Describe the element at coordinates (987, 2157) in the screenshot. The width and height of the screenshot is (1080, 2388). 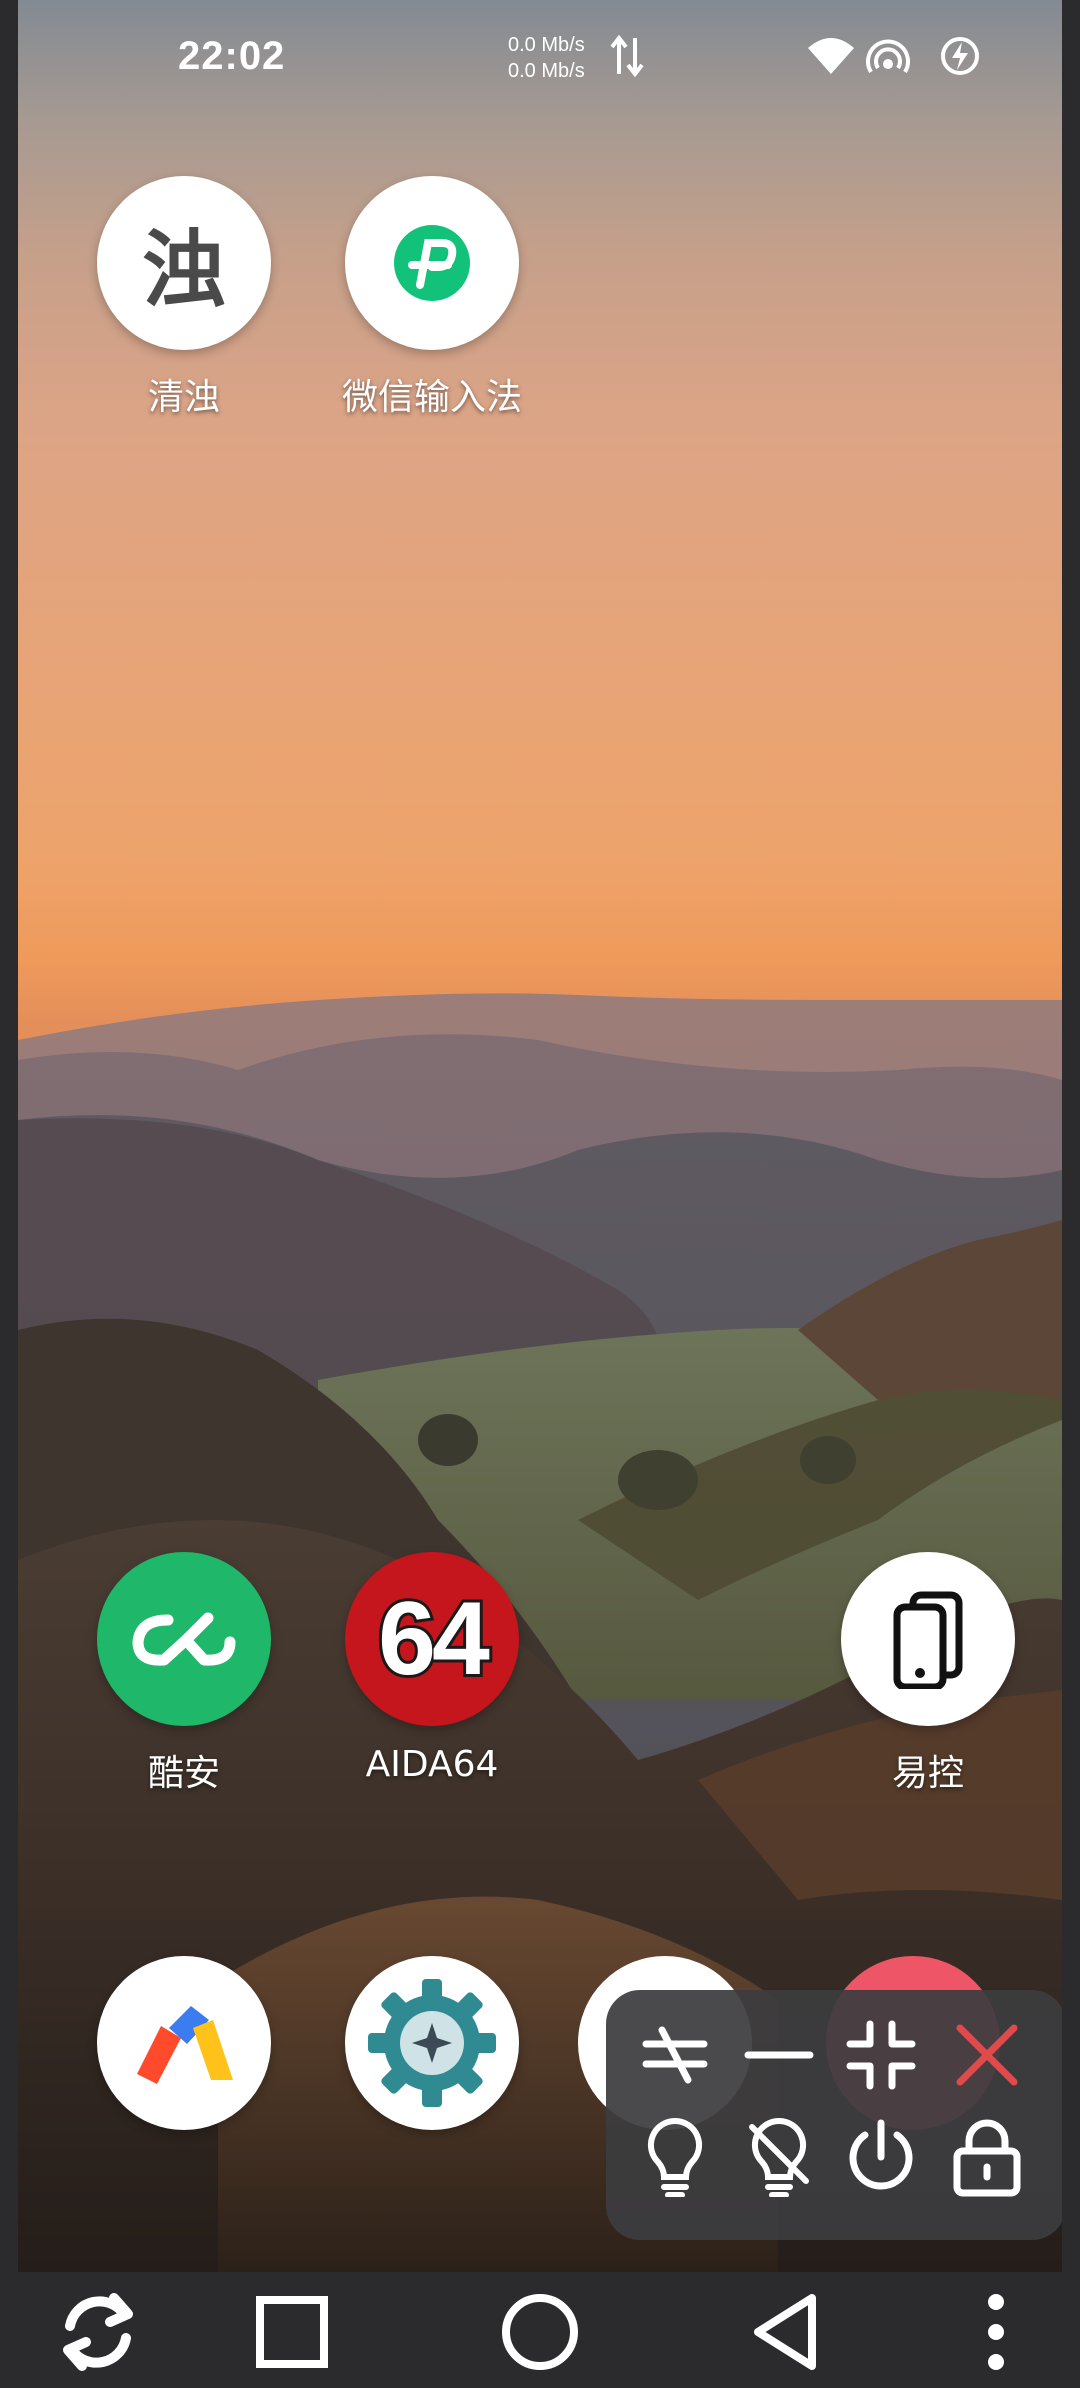
I see `lock-icon` at that location.